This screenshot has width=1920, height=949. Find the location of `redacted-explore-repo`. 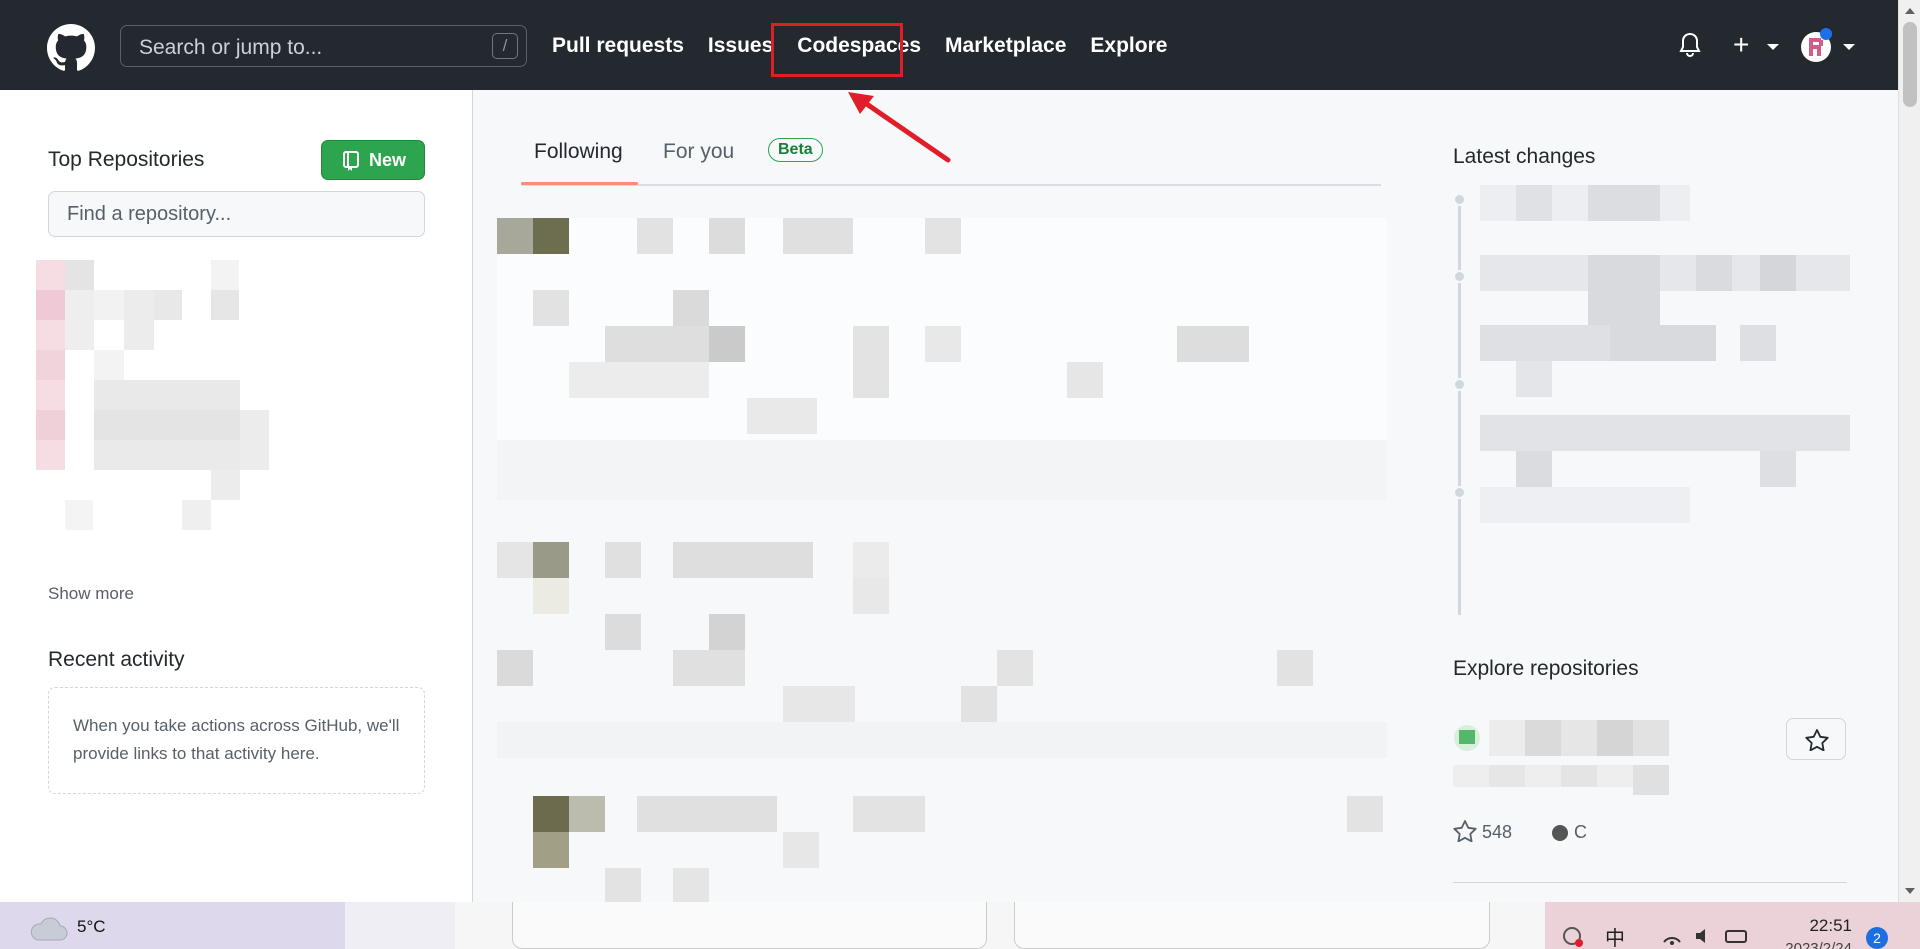

redacted-explore-repo is located at coordinates (1561, 757).